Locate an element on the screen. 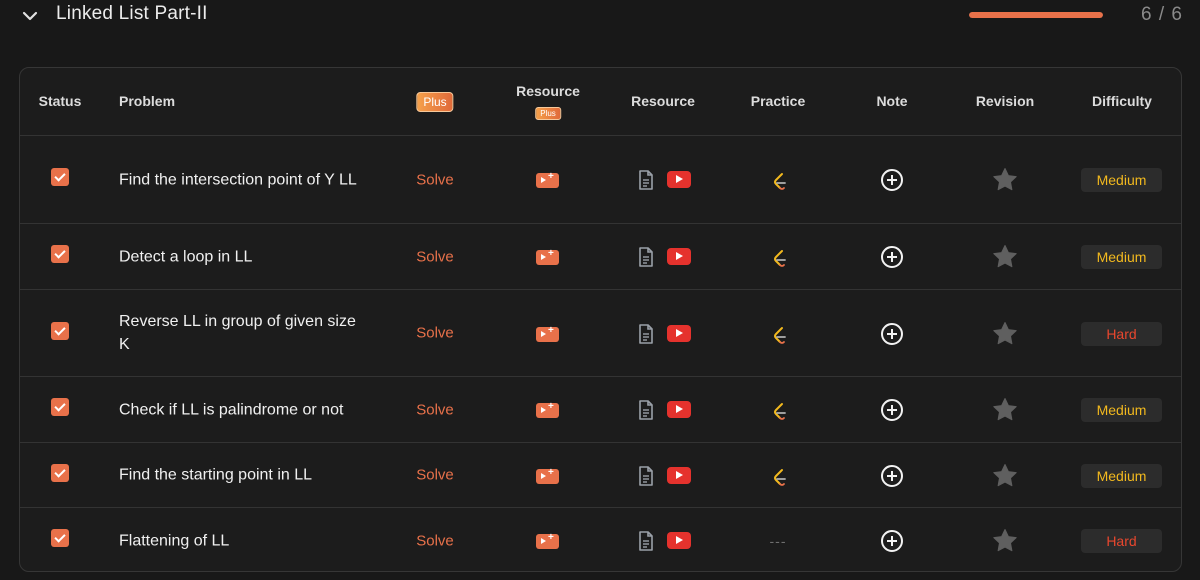  progress-bar-fill is located at coordinates (1036, 15).